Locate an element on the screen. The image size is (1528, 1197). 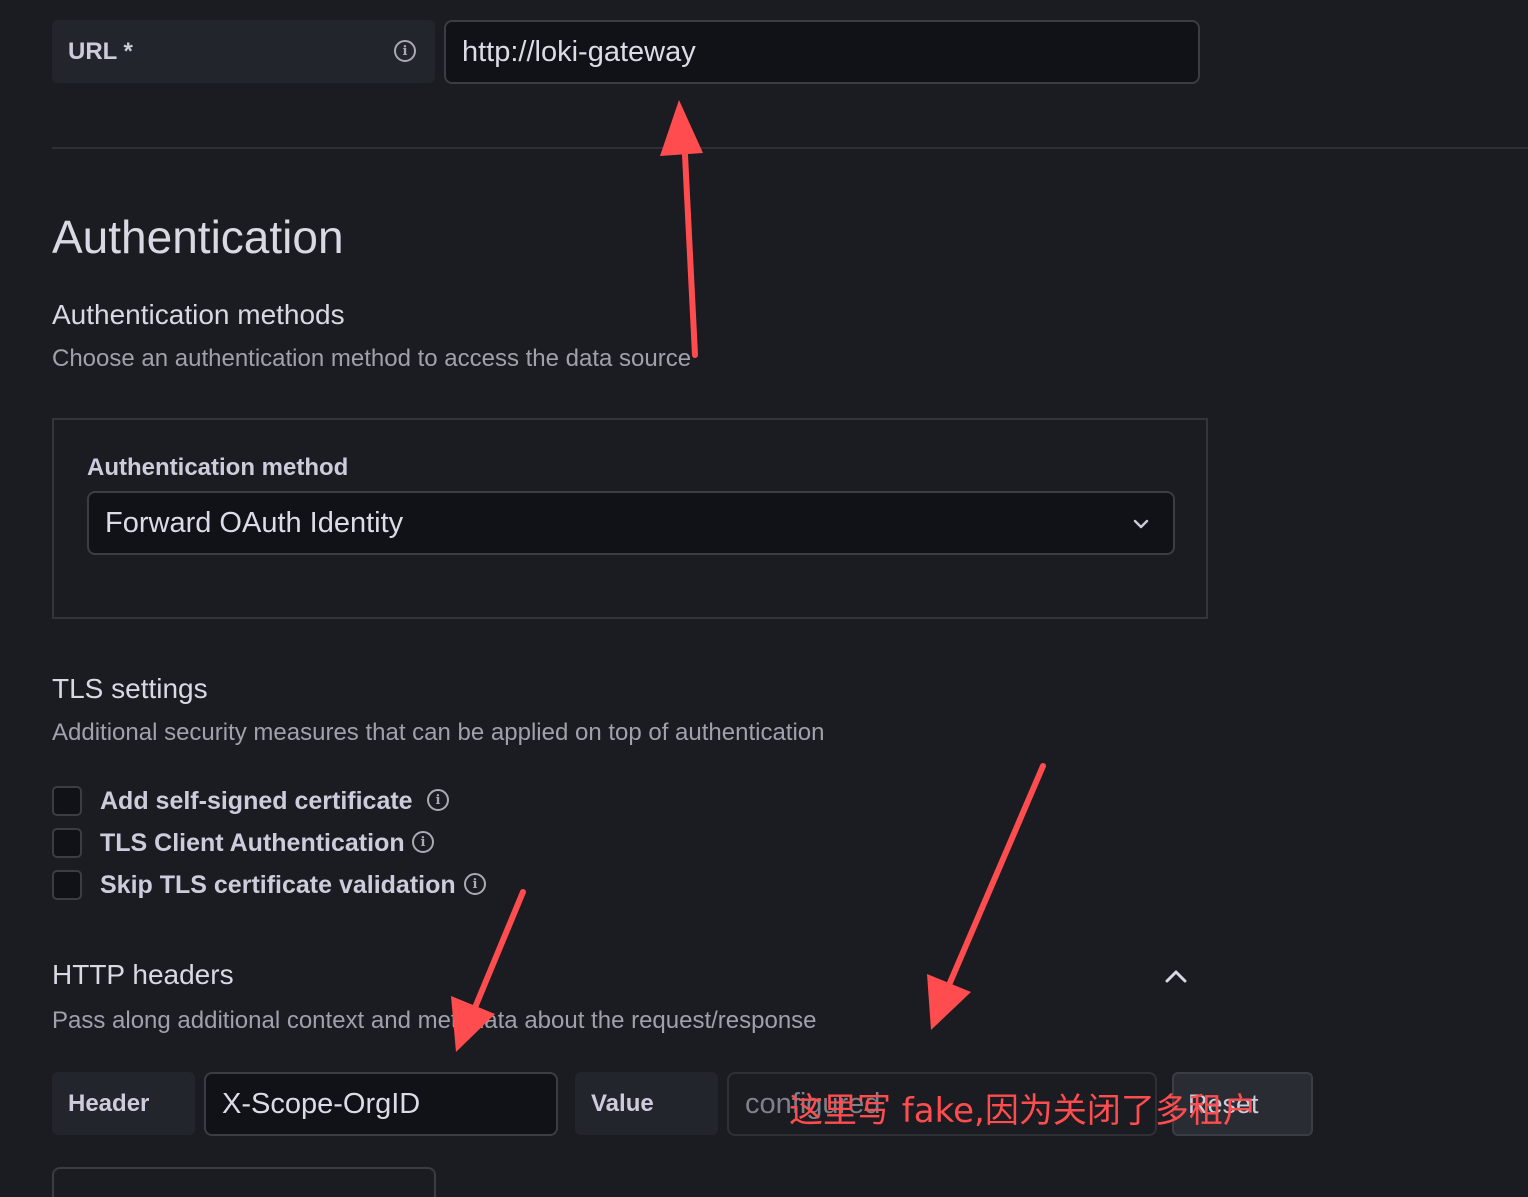
annotation-arrow-url is located at coordinates (681, 229).